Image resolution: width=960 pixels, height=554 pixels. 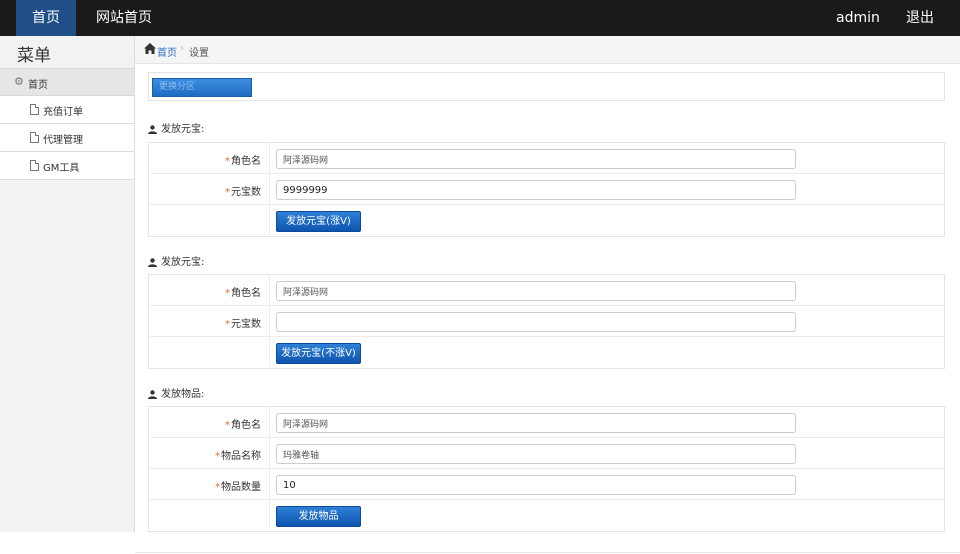 I want to click on section-title: 发放物品:, so click(x=176, y=392).